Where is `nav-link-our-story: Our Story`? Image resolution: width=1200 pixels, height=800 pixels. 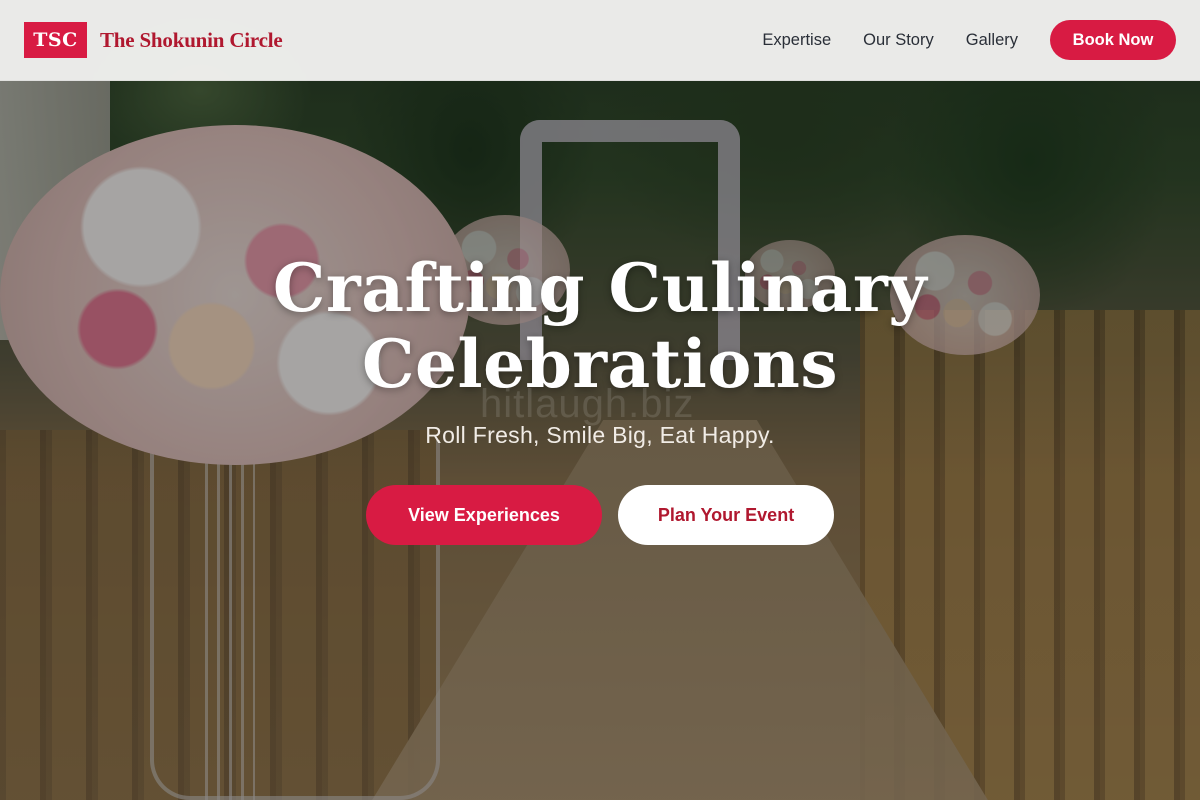
nav-link-our-story: Our Story is located at coordinates (898, 40).